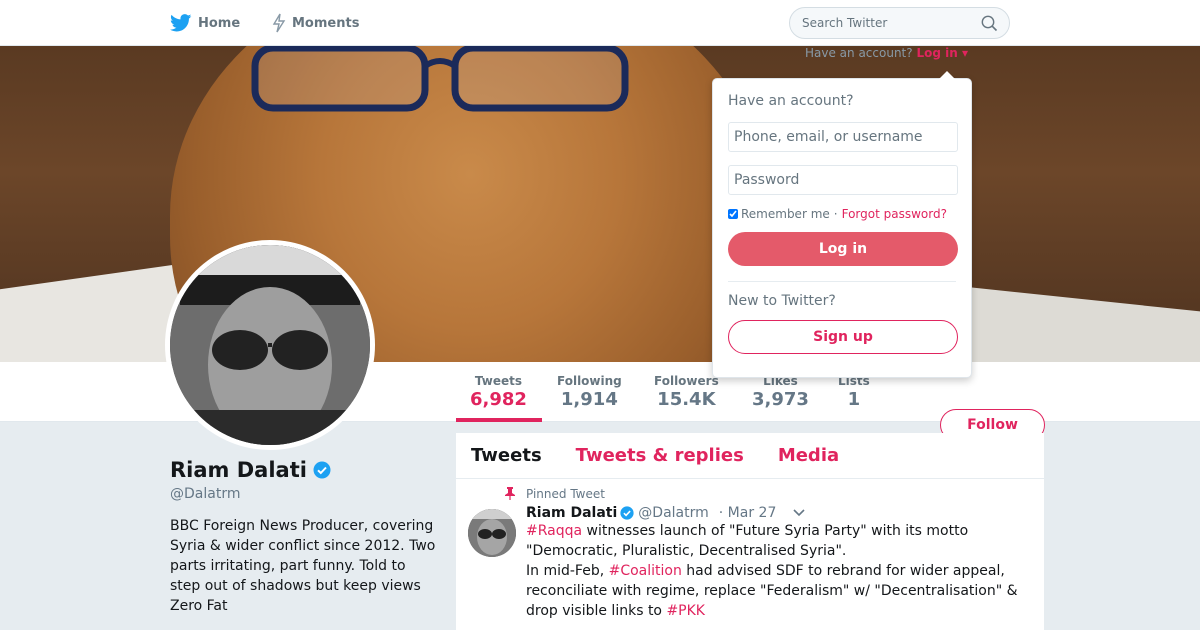 The image size is (1200, 630). Describe the element at coordinates (219, 23) in the screenshot. I see `nav-home-label: Home` at that location.